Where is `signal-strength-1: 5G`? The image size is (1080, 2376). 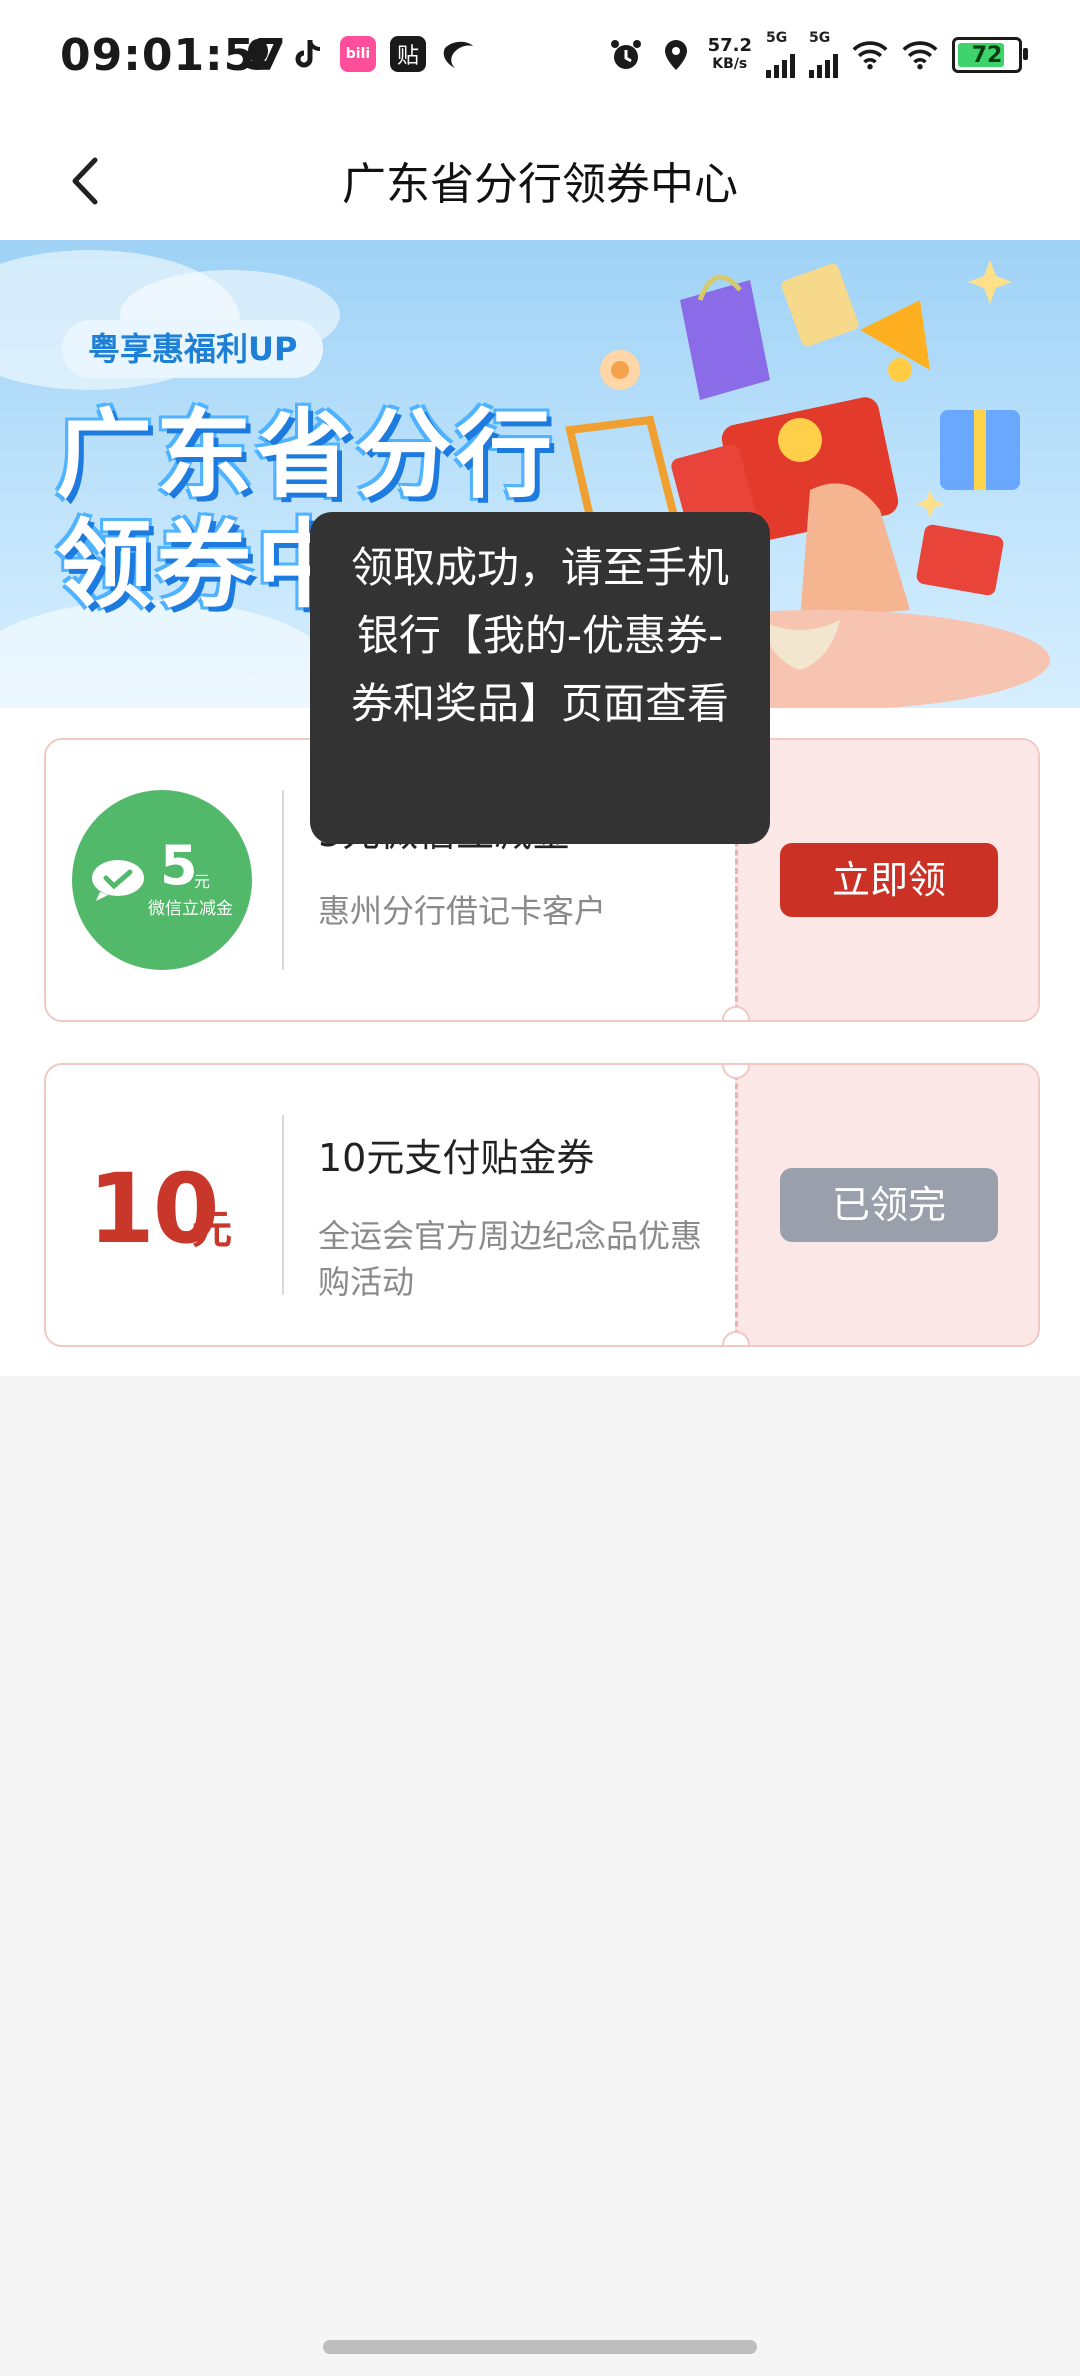
signal-strength-1: 5G is located at coordinates (780, 54).